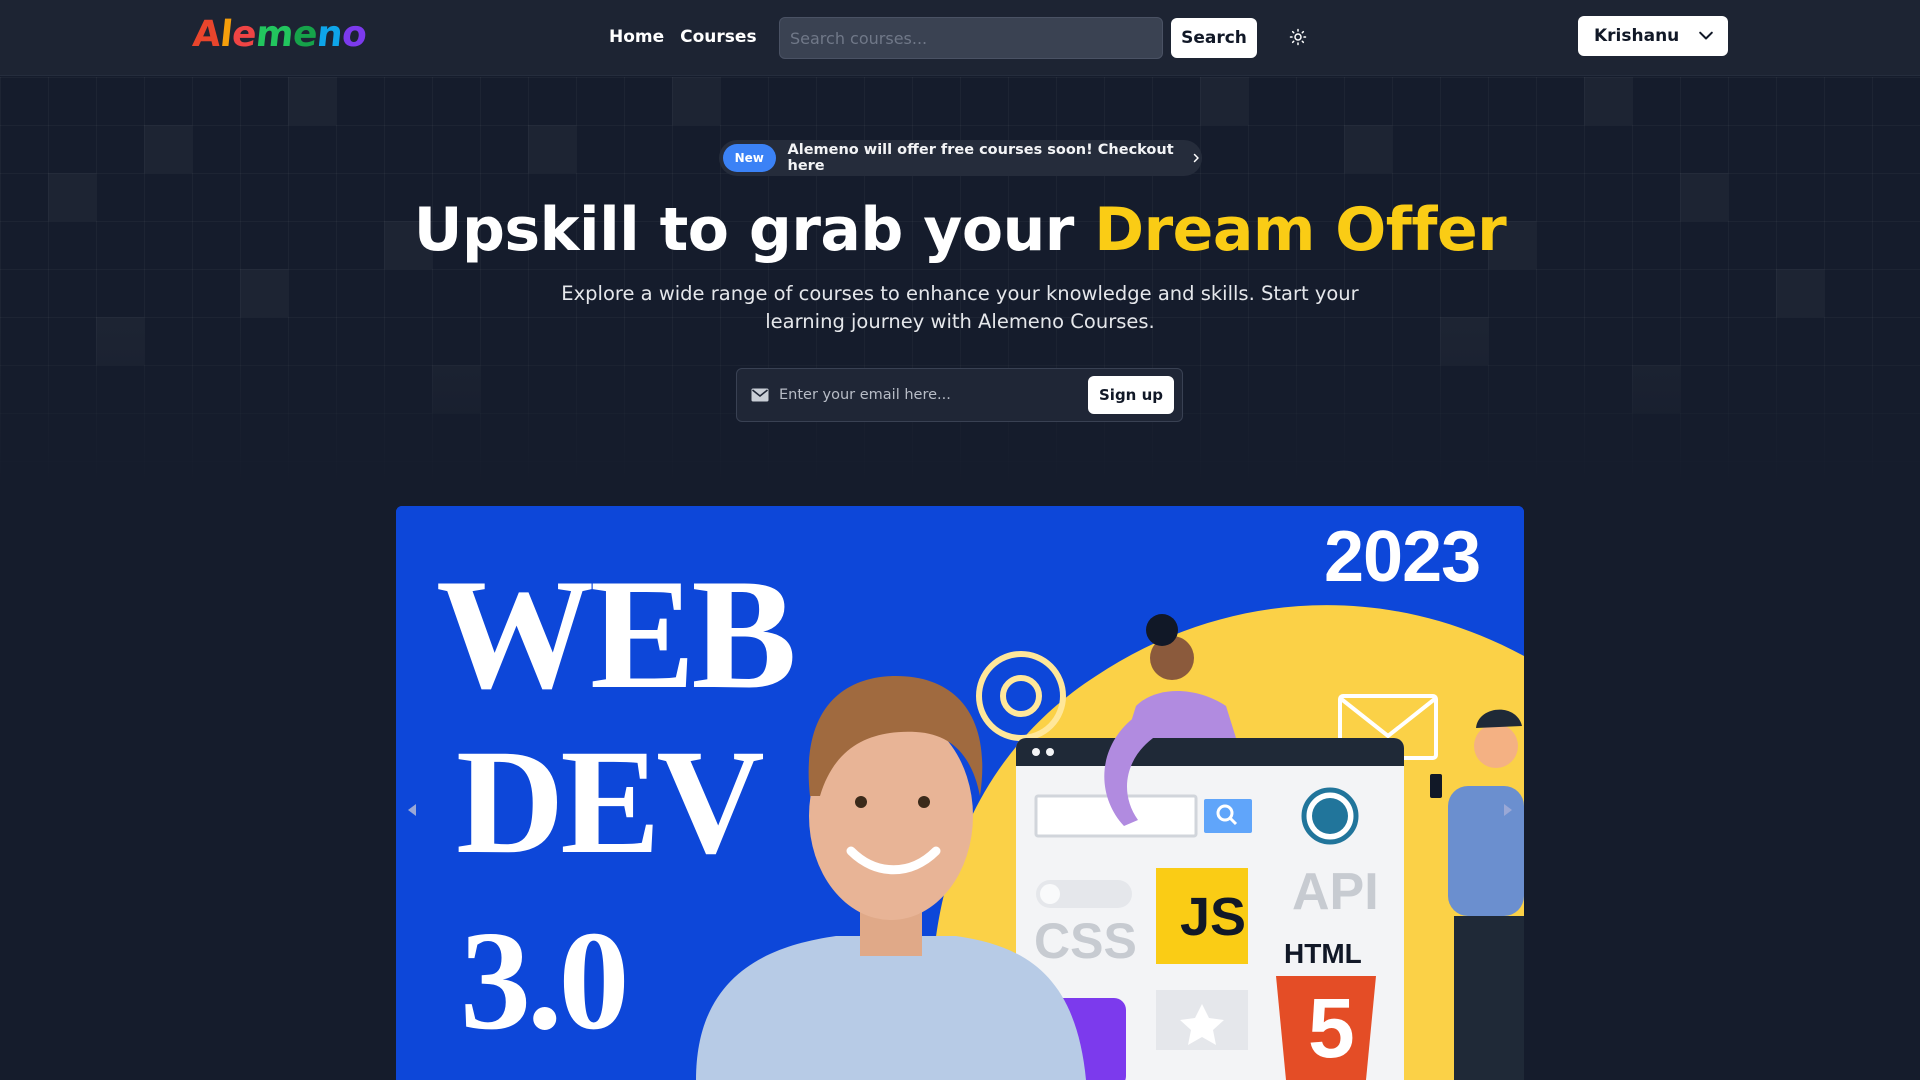 This screenshot has height=1080, width=1920. What do you see at coordinates (1300, 230) in the screenshot?
I see `headline-accent: Dream Offer` at bounding box center [1300, 230].